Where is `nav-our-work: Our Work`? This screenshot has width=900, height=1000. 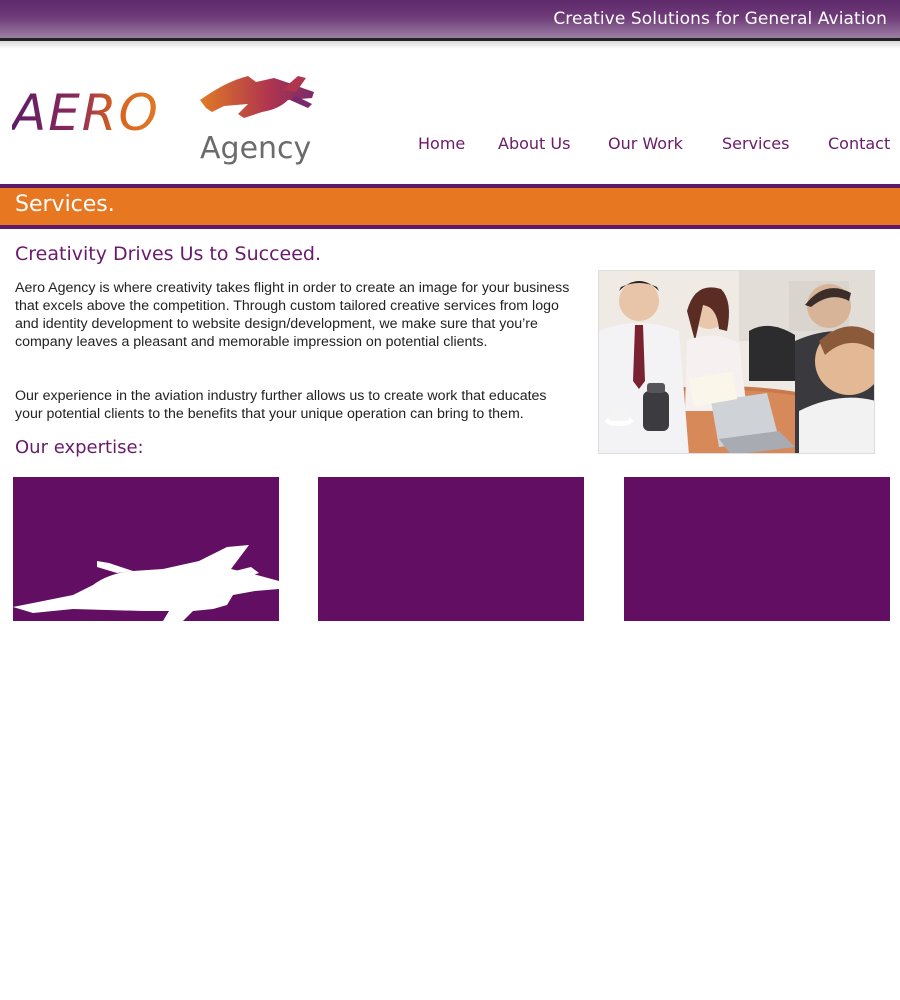
nav-our-work: Our Work is located at coordinates (645, 143).